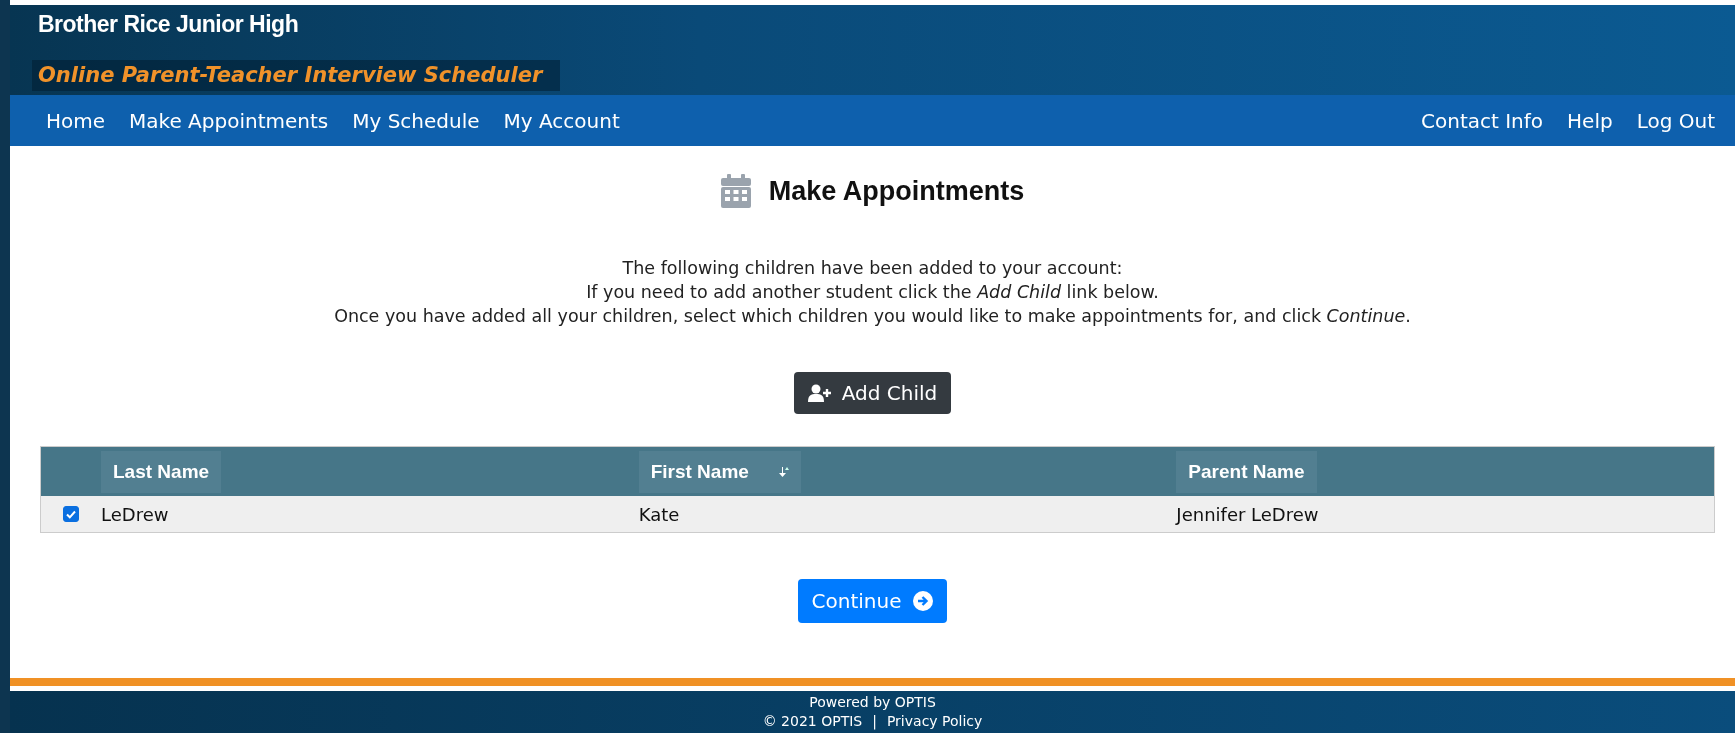 This screenshot has height=733, width=1735. I want to click on nav-link: Log Out, so click(1675, 120).